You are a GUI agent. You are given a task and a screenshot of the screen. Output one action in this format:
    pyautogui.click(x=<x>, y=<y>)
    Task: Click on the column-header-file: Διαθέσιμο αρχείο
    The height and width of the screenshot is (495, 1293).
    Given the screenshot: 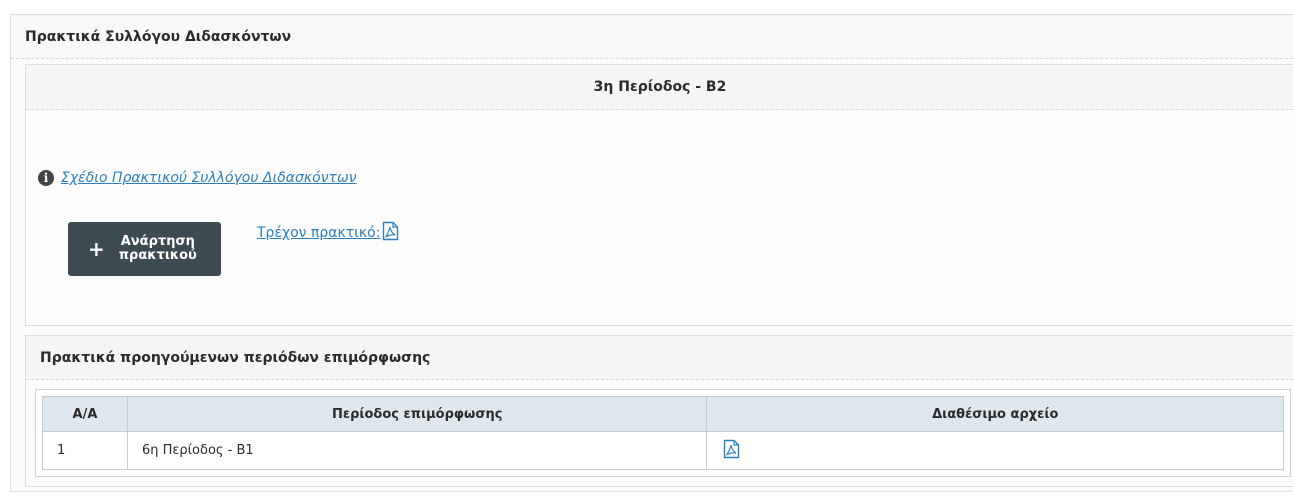 What is the action you would take?
    pyautogui.click(x=995, y=414)
    